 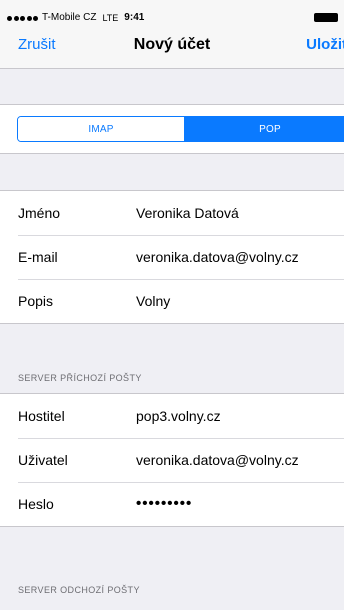 I want to click on username-row: Uživatel veronika.datova@volny.cz, so click(x=172, y=460).